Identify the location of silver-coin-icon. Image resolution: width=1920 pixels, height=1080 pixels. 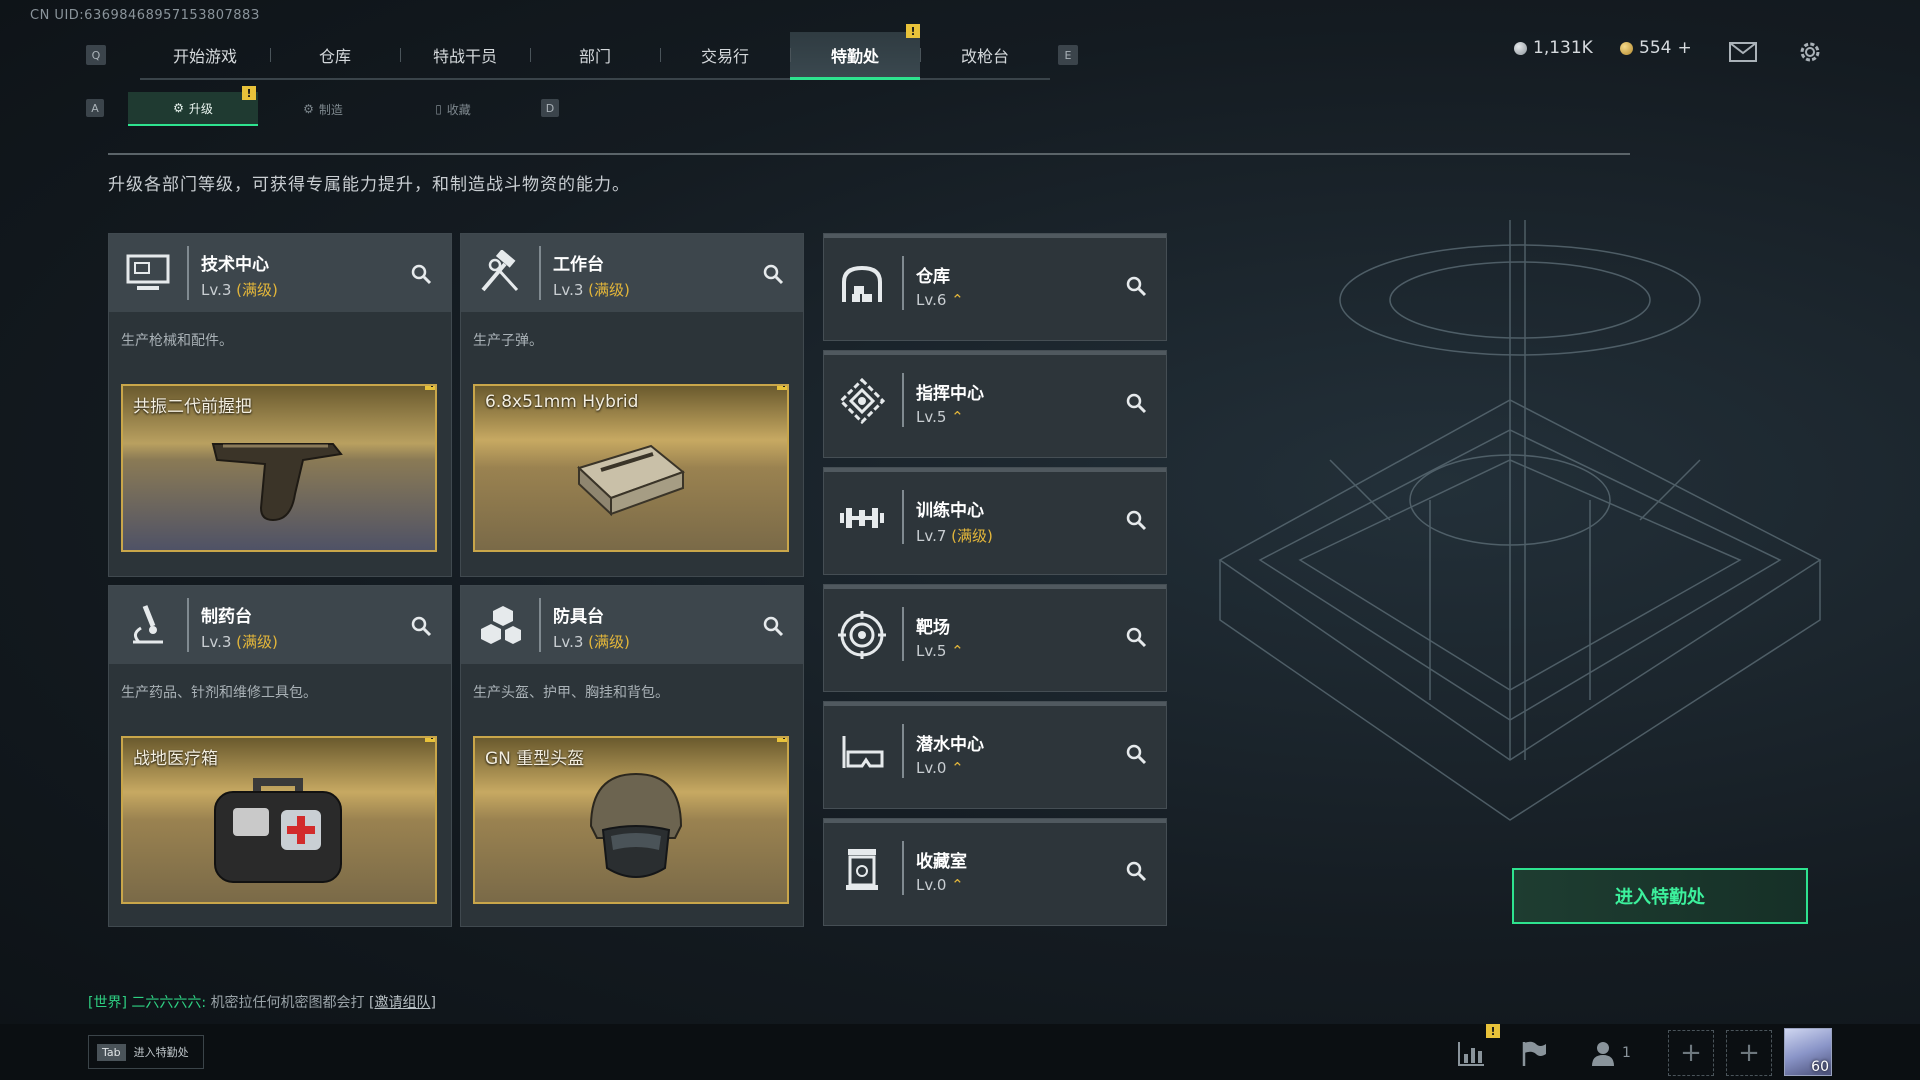
(1520, 48).